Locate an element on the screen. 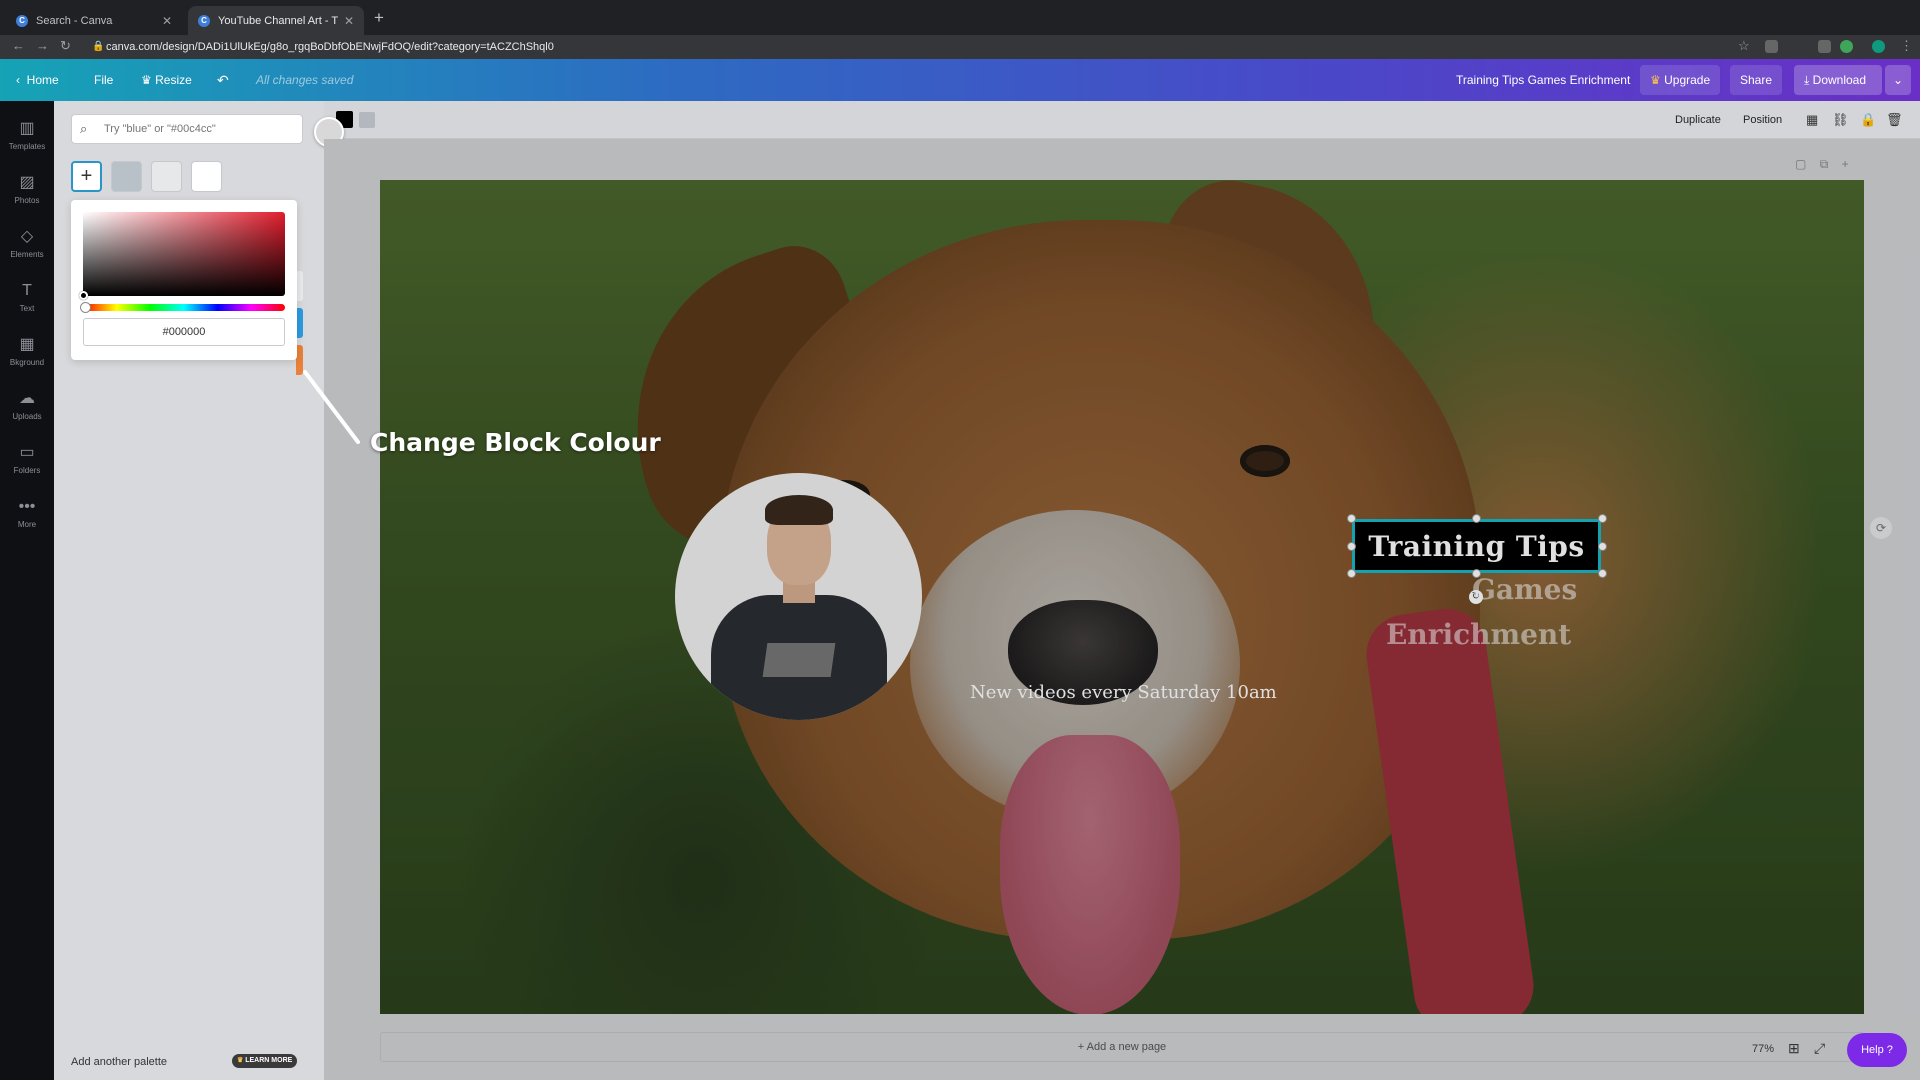  rail-item-folders: ▭ Folders is located at coordinates (27, 461).